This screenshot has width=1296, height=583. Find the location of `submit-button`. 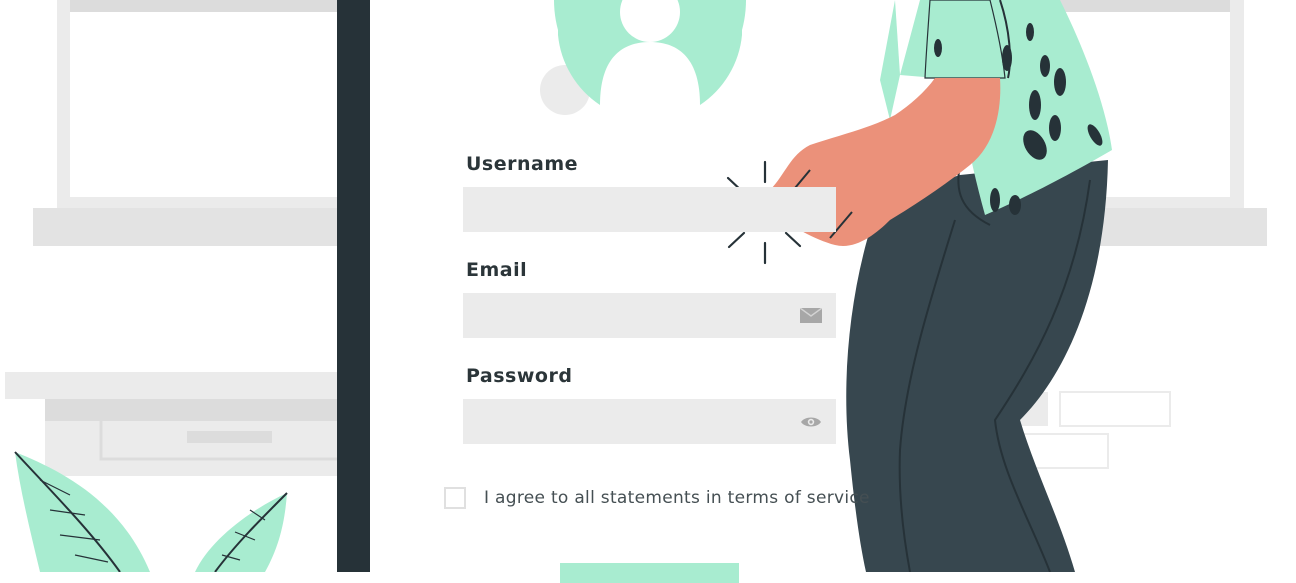

submit-button is located at coordinates (649, 573).